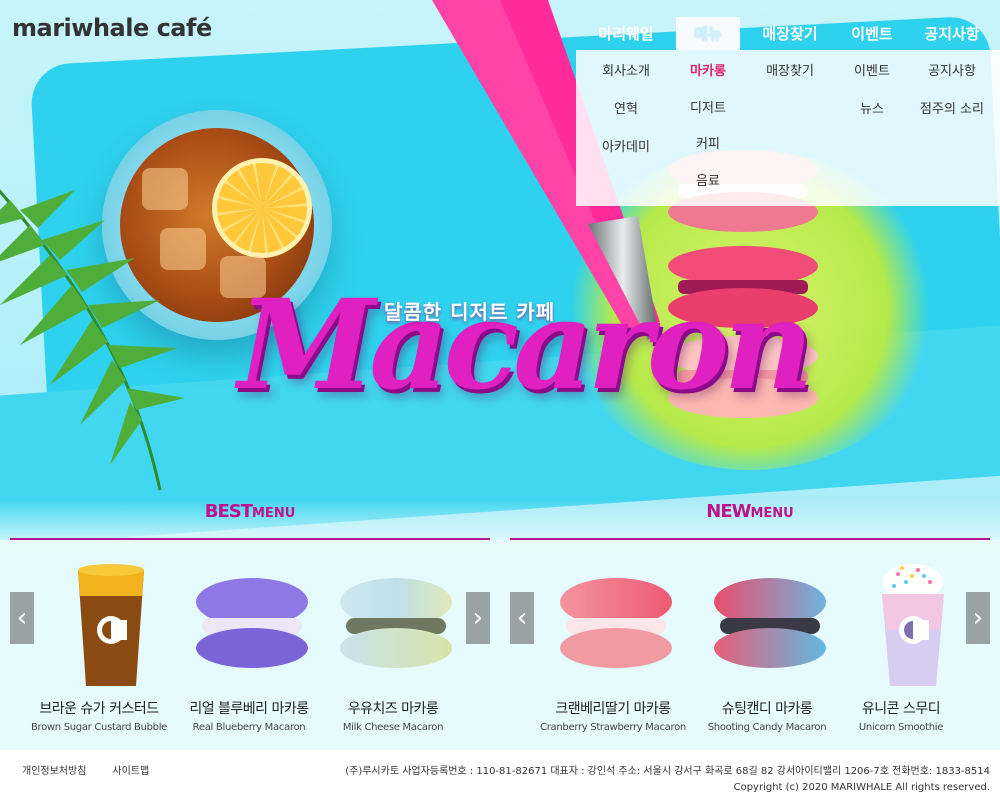 This screenshot has width=1000, height=800. I want to click on nav-menu: 메뉴, so click(708, 33).